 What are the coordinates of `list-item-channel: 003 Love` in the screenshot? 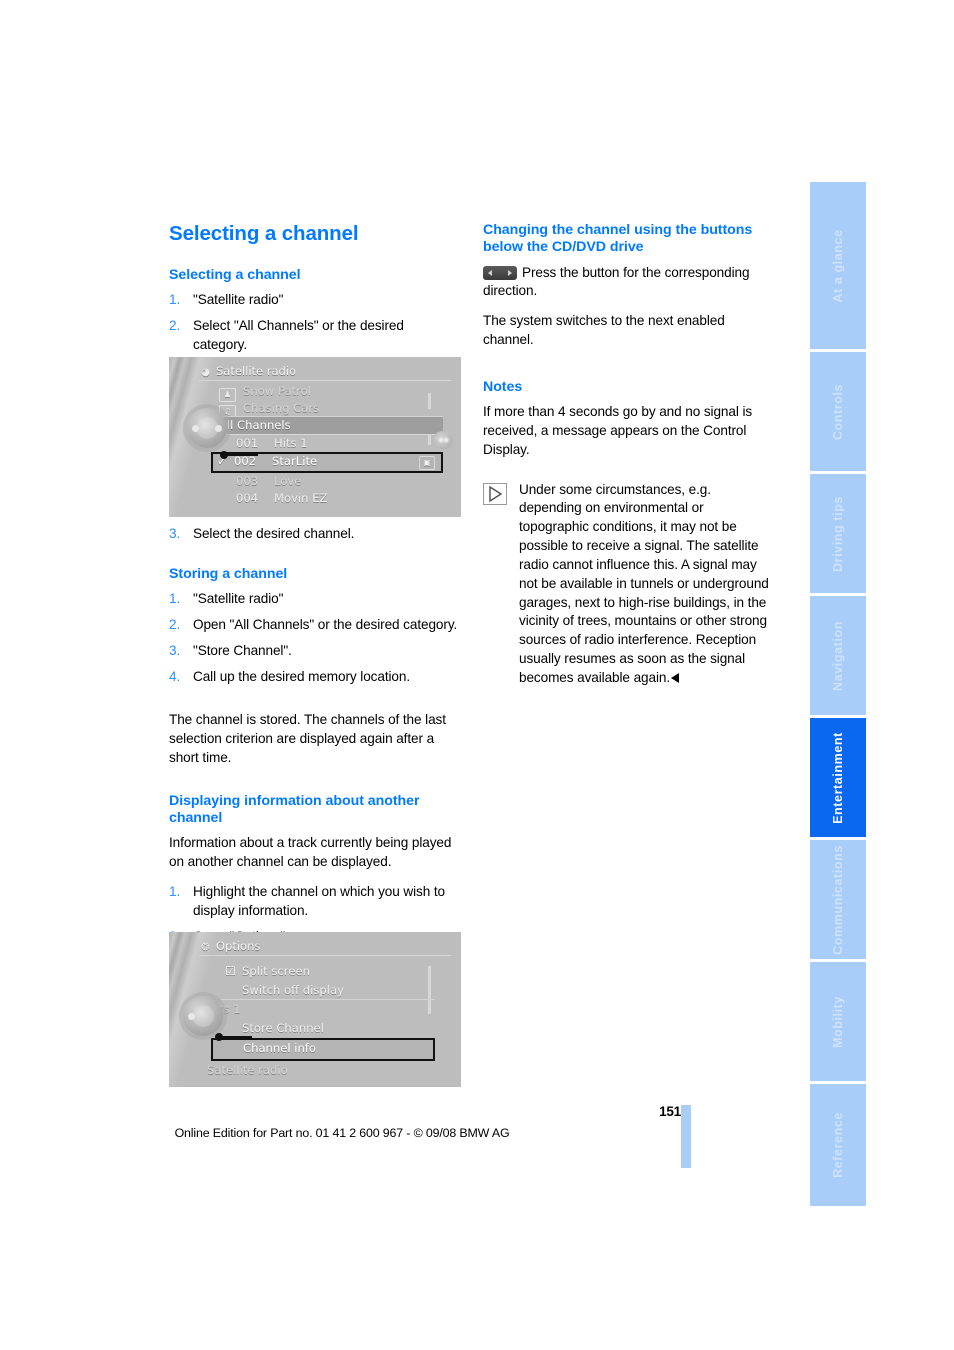 It's located at (329, 481).